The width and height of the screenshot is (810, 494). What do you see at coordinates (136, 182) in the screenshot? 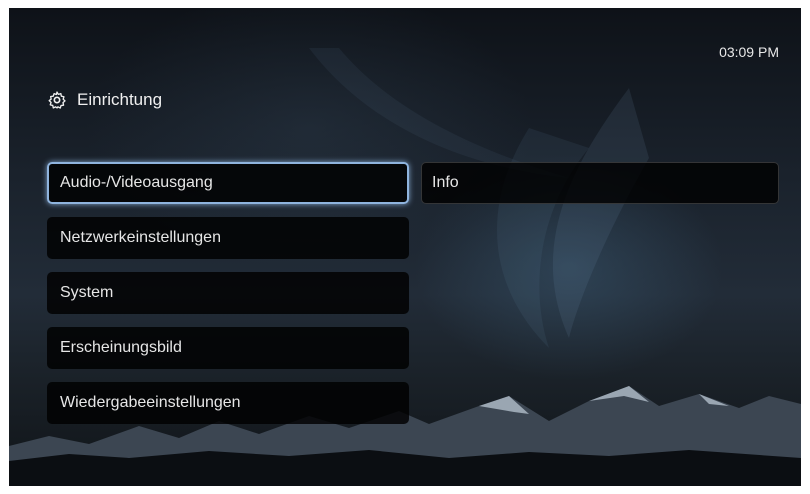
I see `menu-item-label: Audio-/Videoausgang` at bounding box center [136, 182].